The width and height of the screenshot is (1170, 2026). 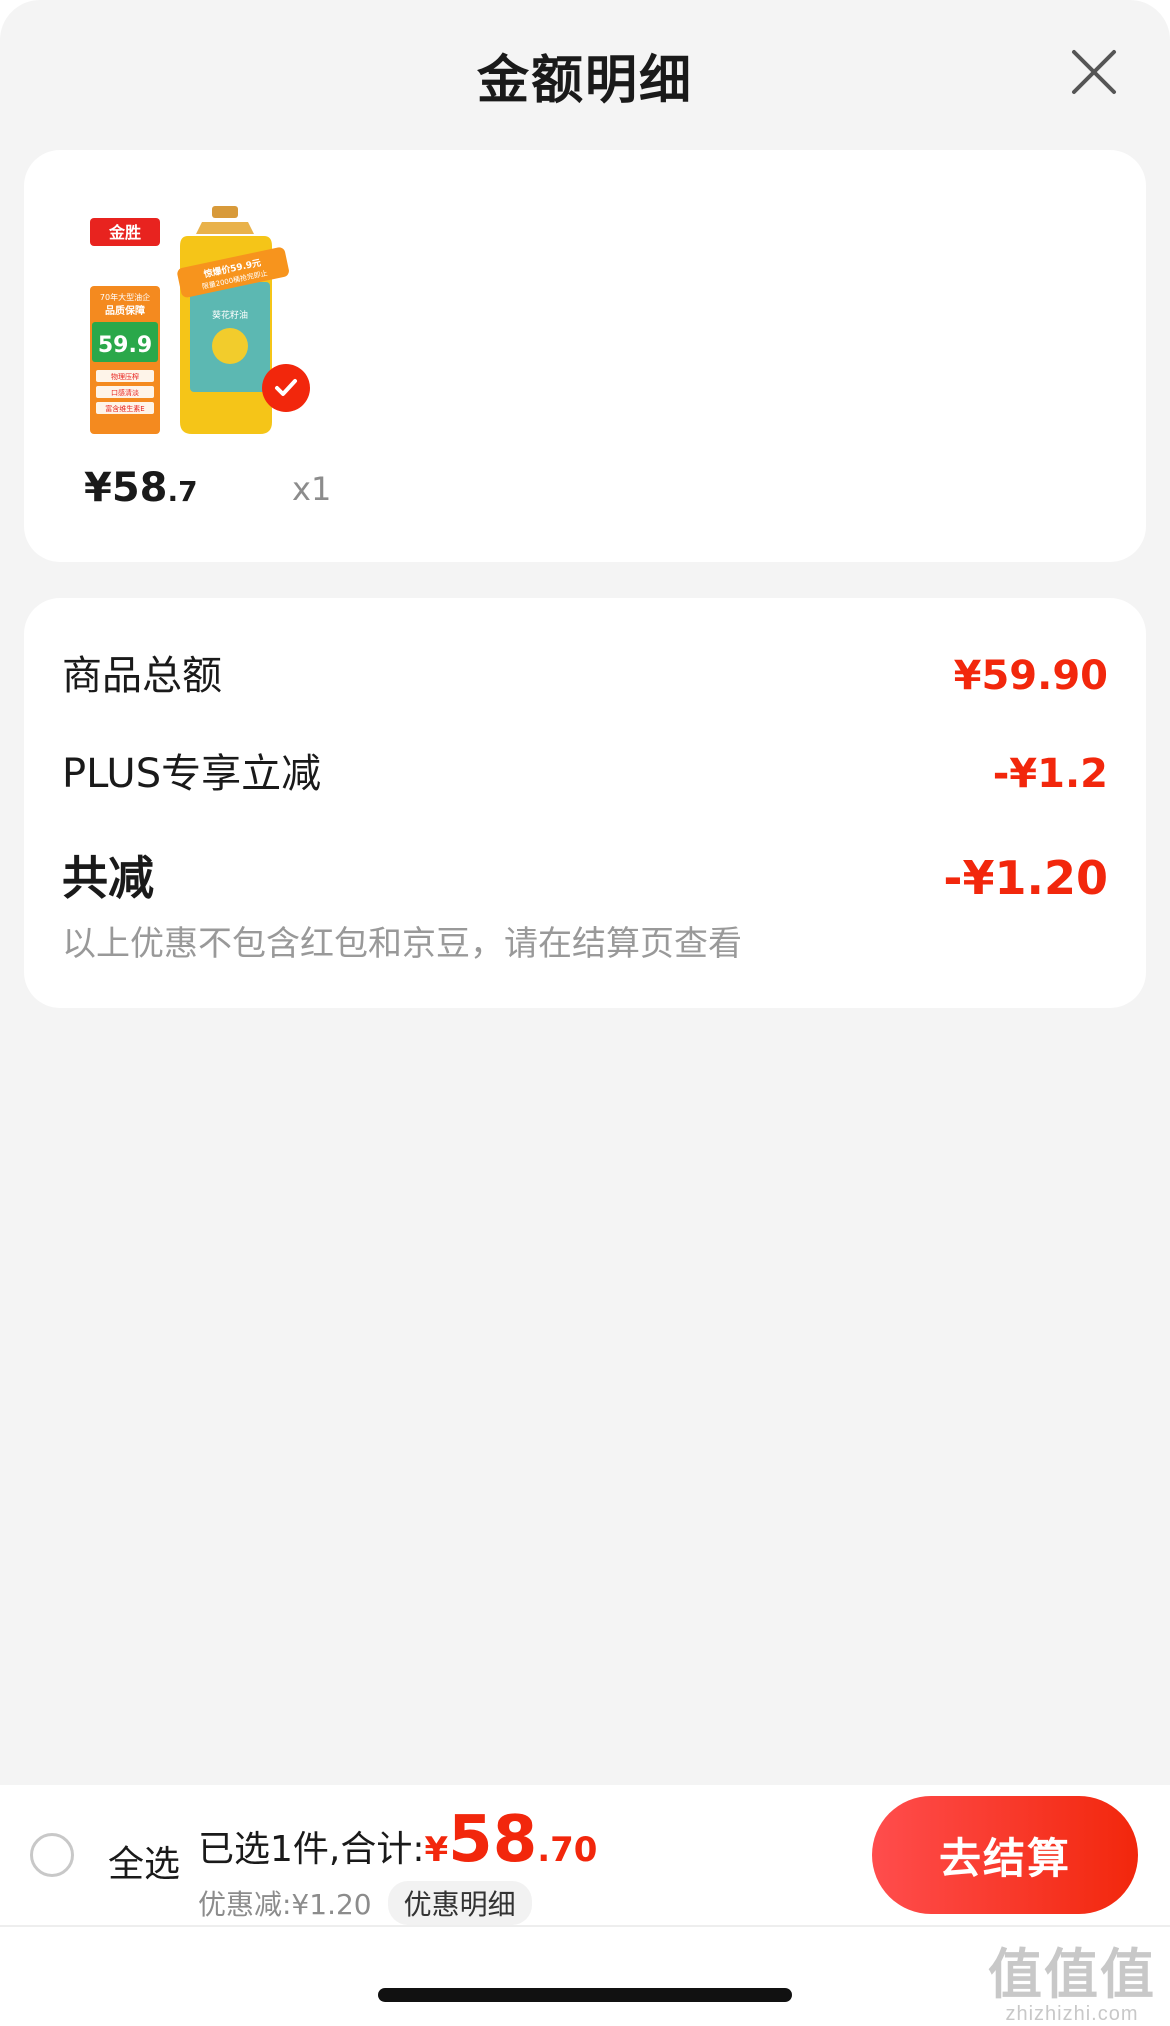 What do you see at coordinates (1030, 676) in the screenshot?
I see `goods-total-value: ¥59.90` at bounding box center [1030, 676].